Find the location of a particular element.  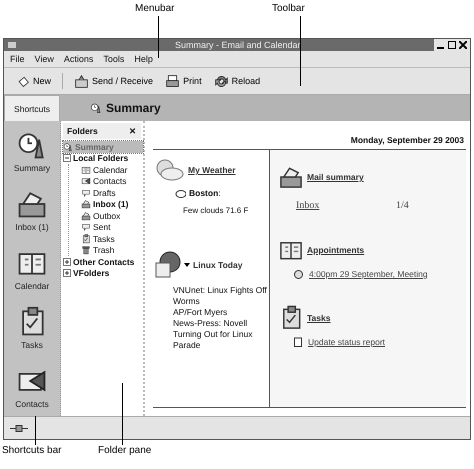

close-pane-button: ✕ is located at coordinates (133, 131).